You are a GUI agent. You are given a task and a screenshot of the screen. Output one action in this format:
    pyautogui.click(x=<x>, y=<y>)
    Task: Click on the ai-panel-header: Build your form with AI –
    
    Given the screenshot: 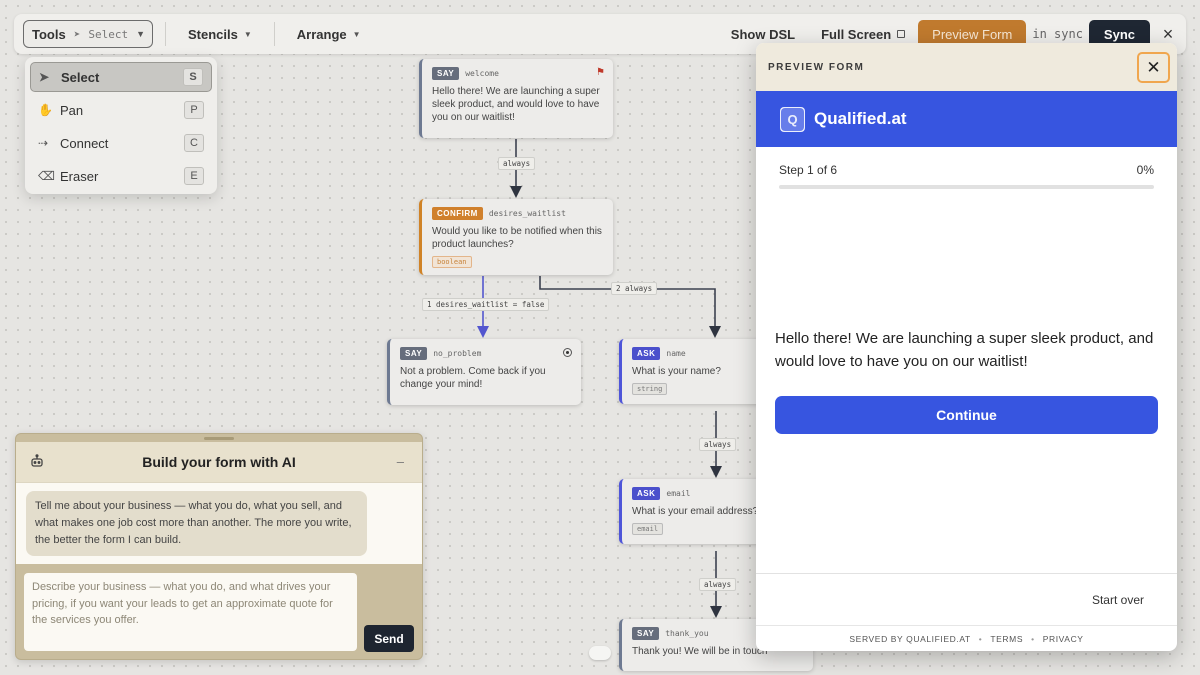 What is the action you would take?
    pyautogui.click(x=219, y=462)
    